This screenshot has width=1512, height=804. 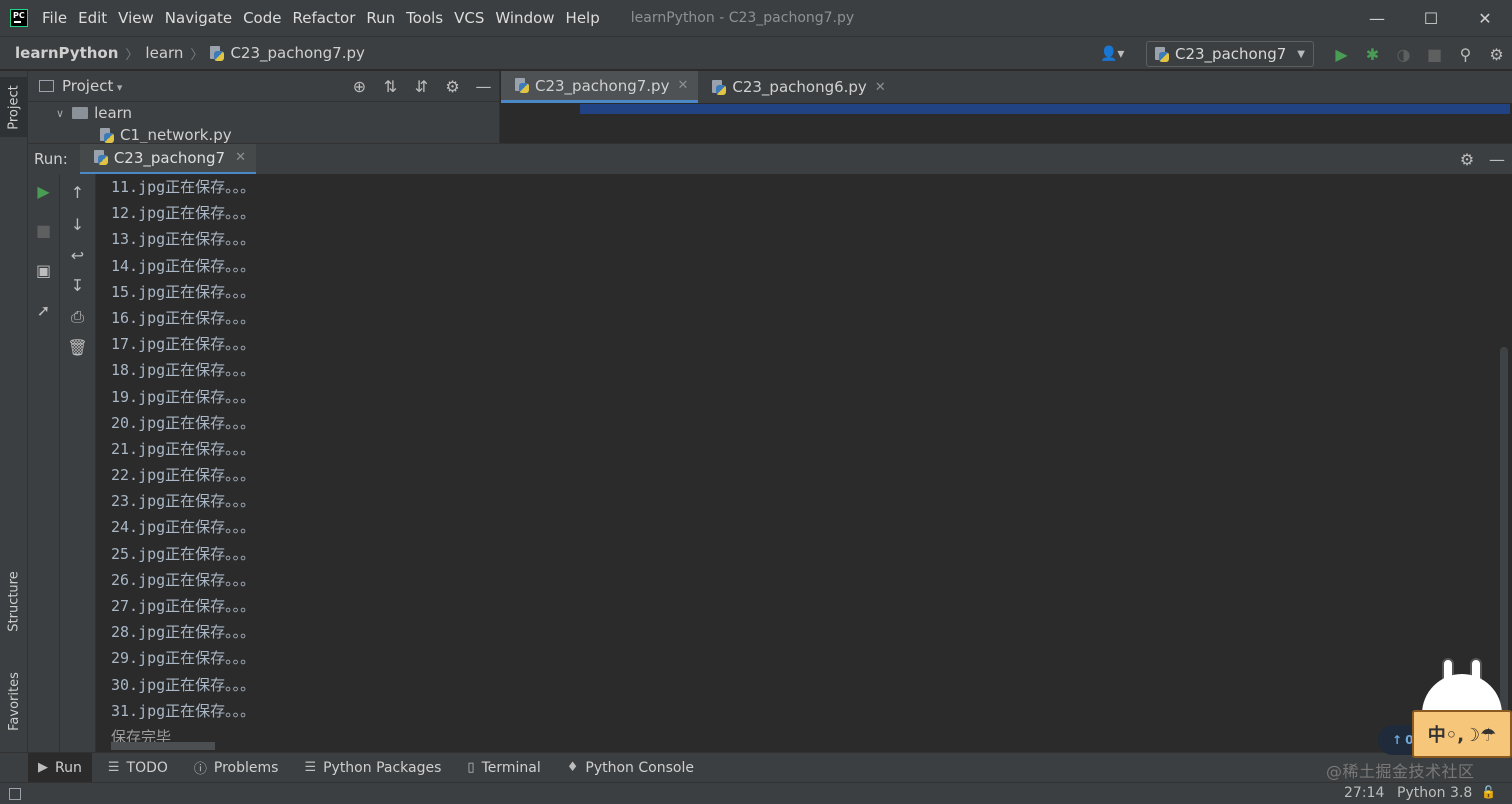 What do you see at coordinates (600, 87) in the screenshot?
I see `editor-tab-pachong7: C23_pachong7.py ✕` at bounding box center [600, 87].